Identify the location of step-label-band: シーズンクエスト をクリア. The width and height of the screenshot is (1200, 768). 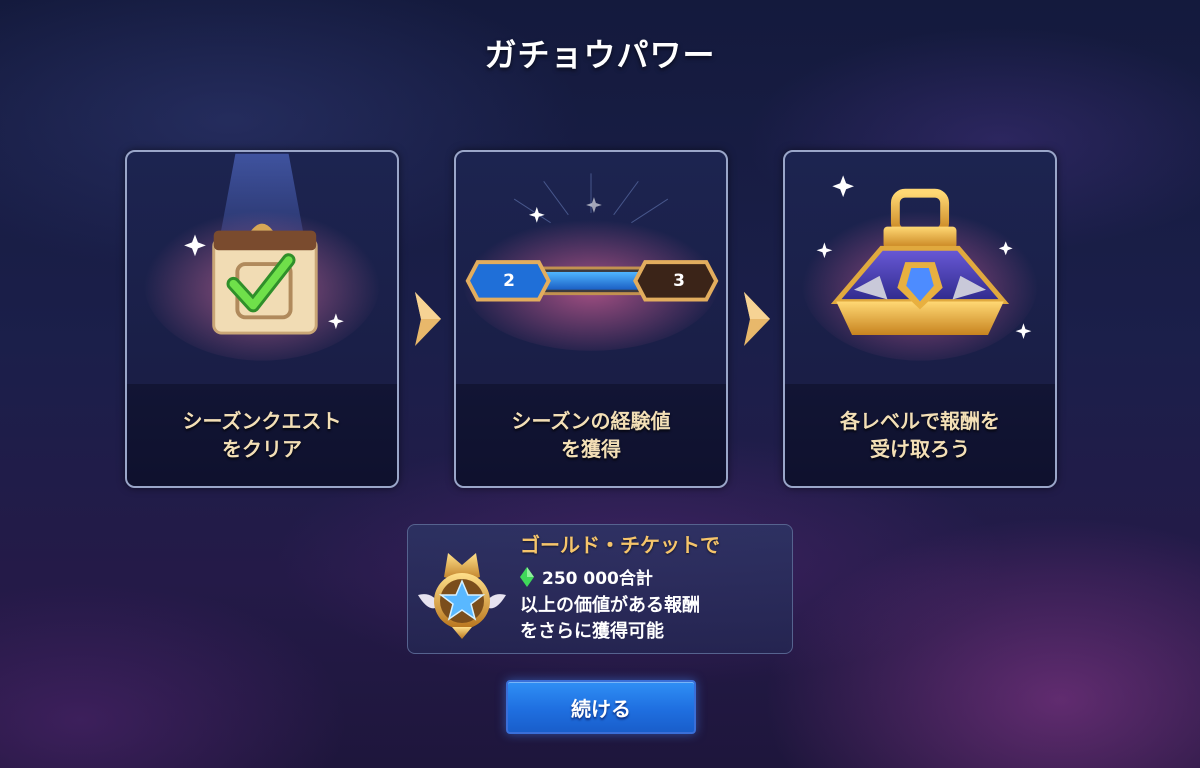
(262, 435).